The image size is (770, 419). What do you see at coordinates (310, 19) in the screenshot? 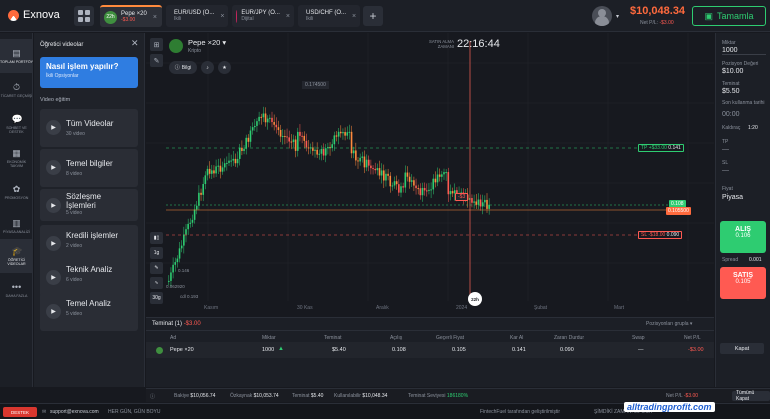
I see `tab-sub: Ikili` at bounding box center [310, 19].